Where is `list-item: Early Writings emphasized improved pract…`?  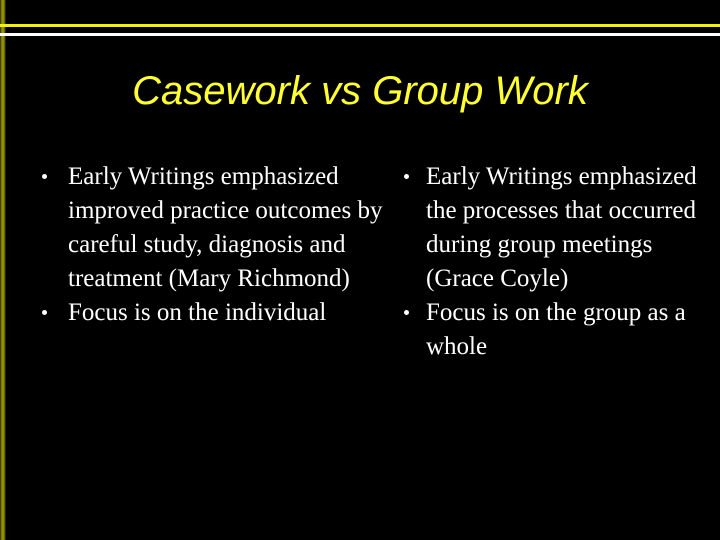 list-item: Early Writings emphasized improved pract… is located at coordinates (210, 228).